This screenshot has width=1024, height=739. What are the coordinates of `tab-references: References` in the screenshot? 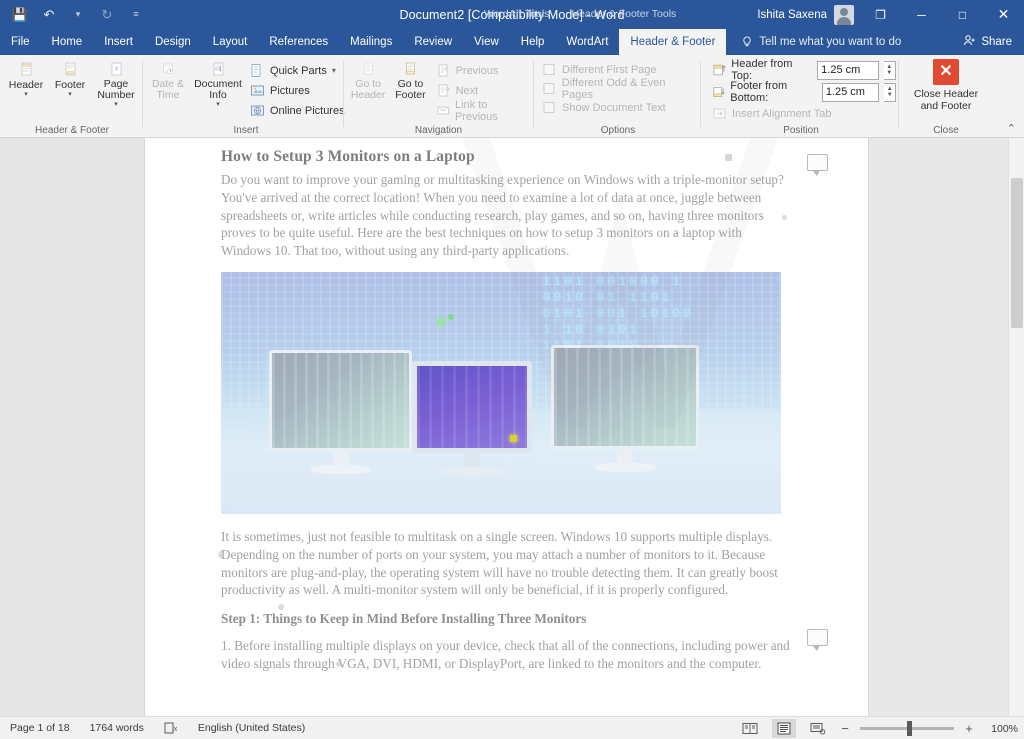 It's located at (298, 42).